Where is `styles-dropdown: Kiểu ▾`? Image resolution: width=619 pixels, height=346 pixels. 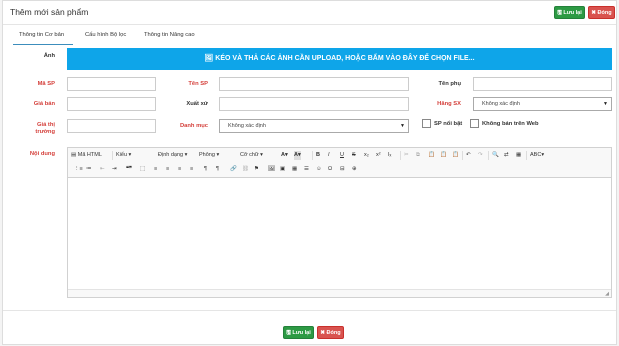 styles-dropdown: Kiểu ▾ is located at coordinates (123, 155).